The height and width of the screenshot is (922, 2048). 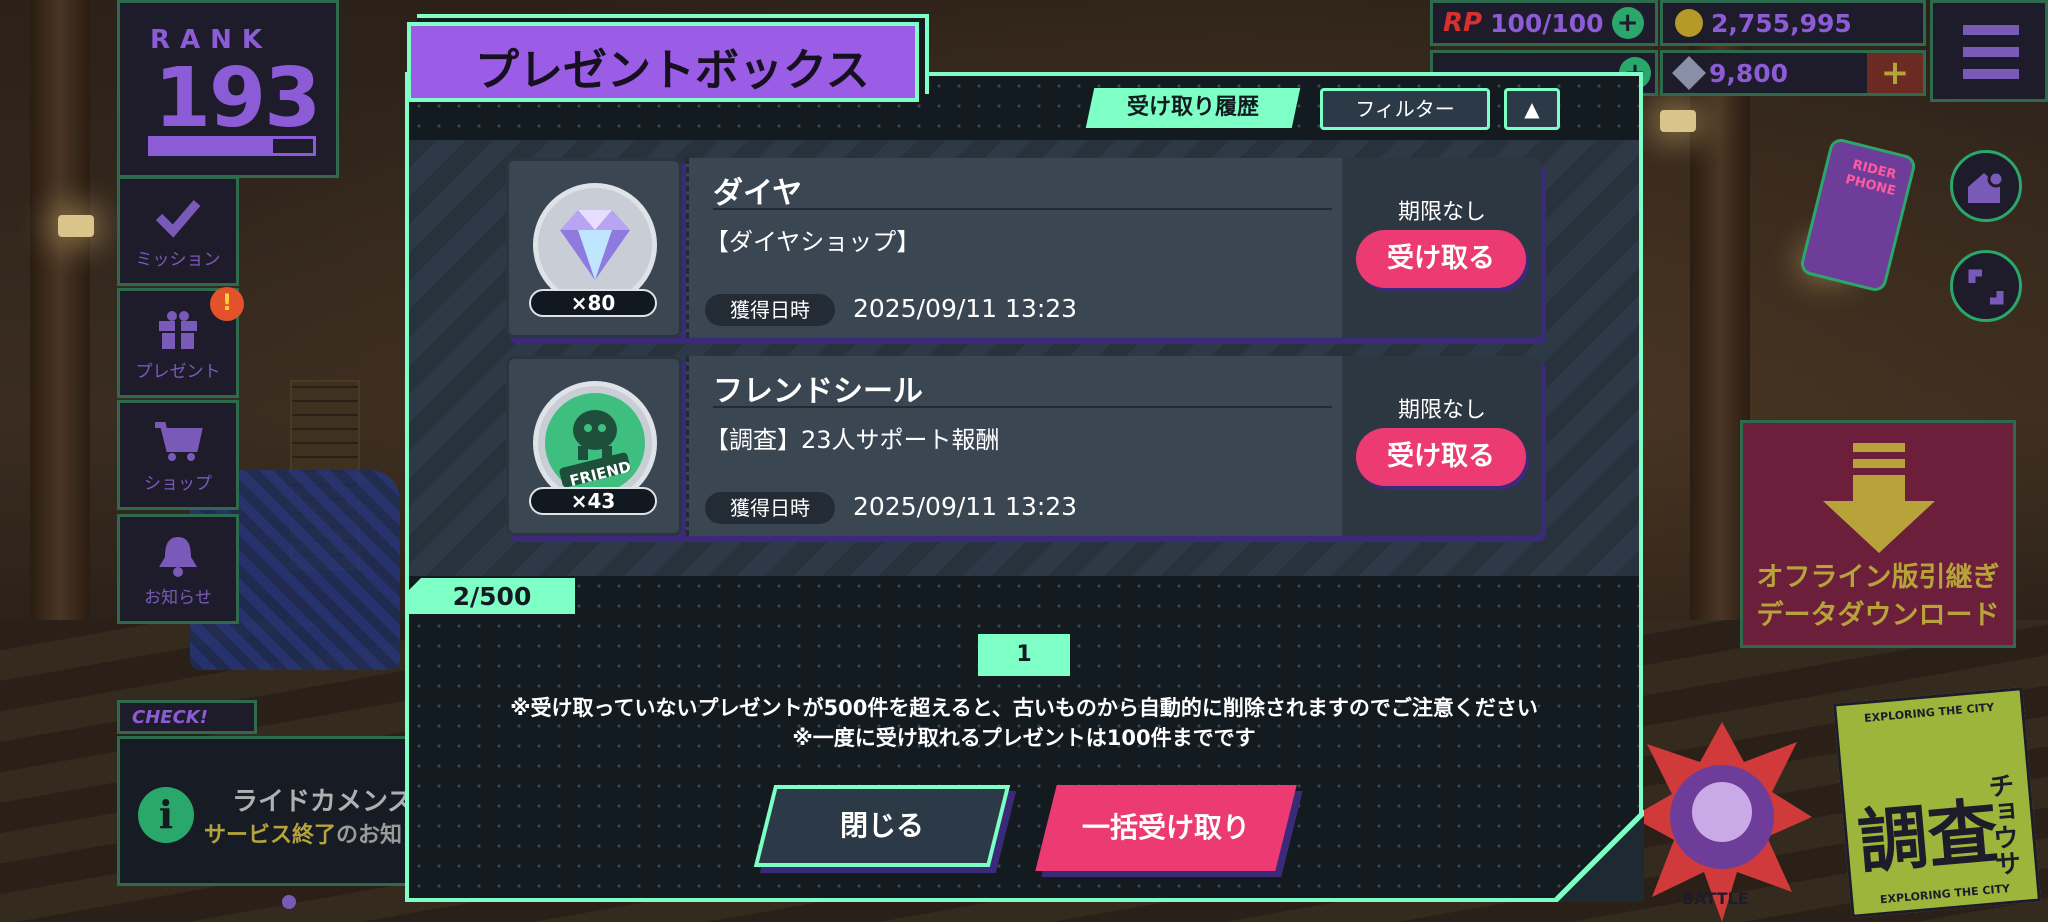 What do you see at coordinates (1689, 73) in the screenshot?
I see `gem-icon` at bounding box center [1689, 73].